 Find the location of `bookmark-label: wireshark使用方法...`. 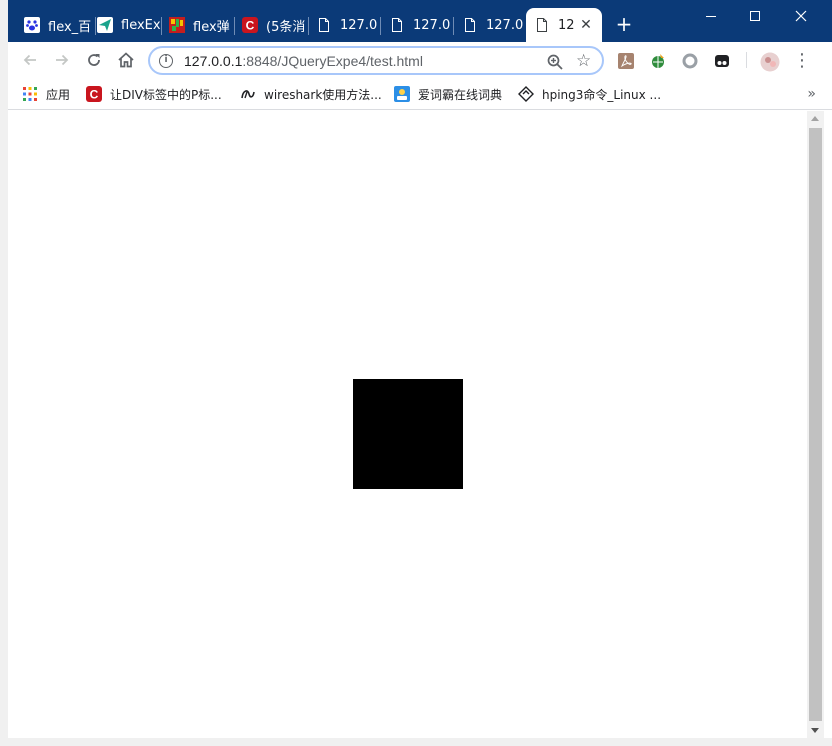

bookmark-label: wireshark使用方法... is located at coordinates (323, 94).